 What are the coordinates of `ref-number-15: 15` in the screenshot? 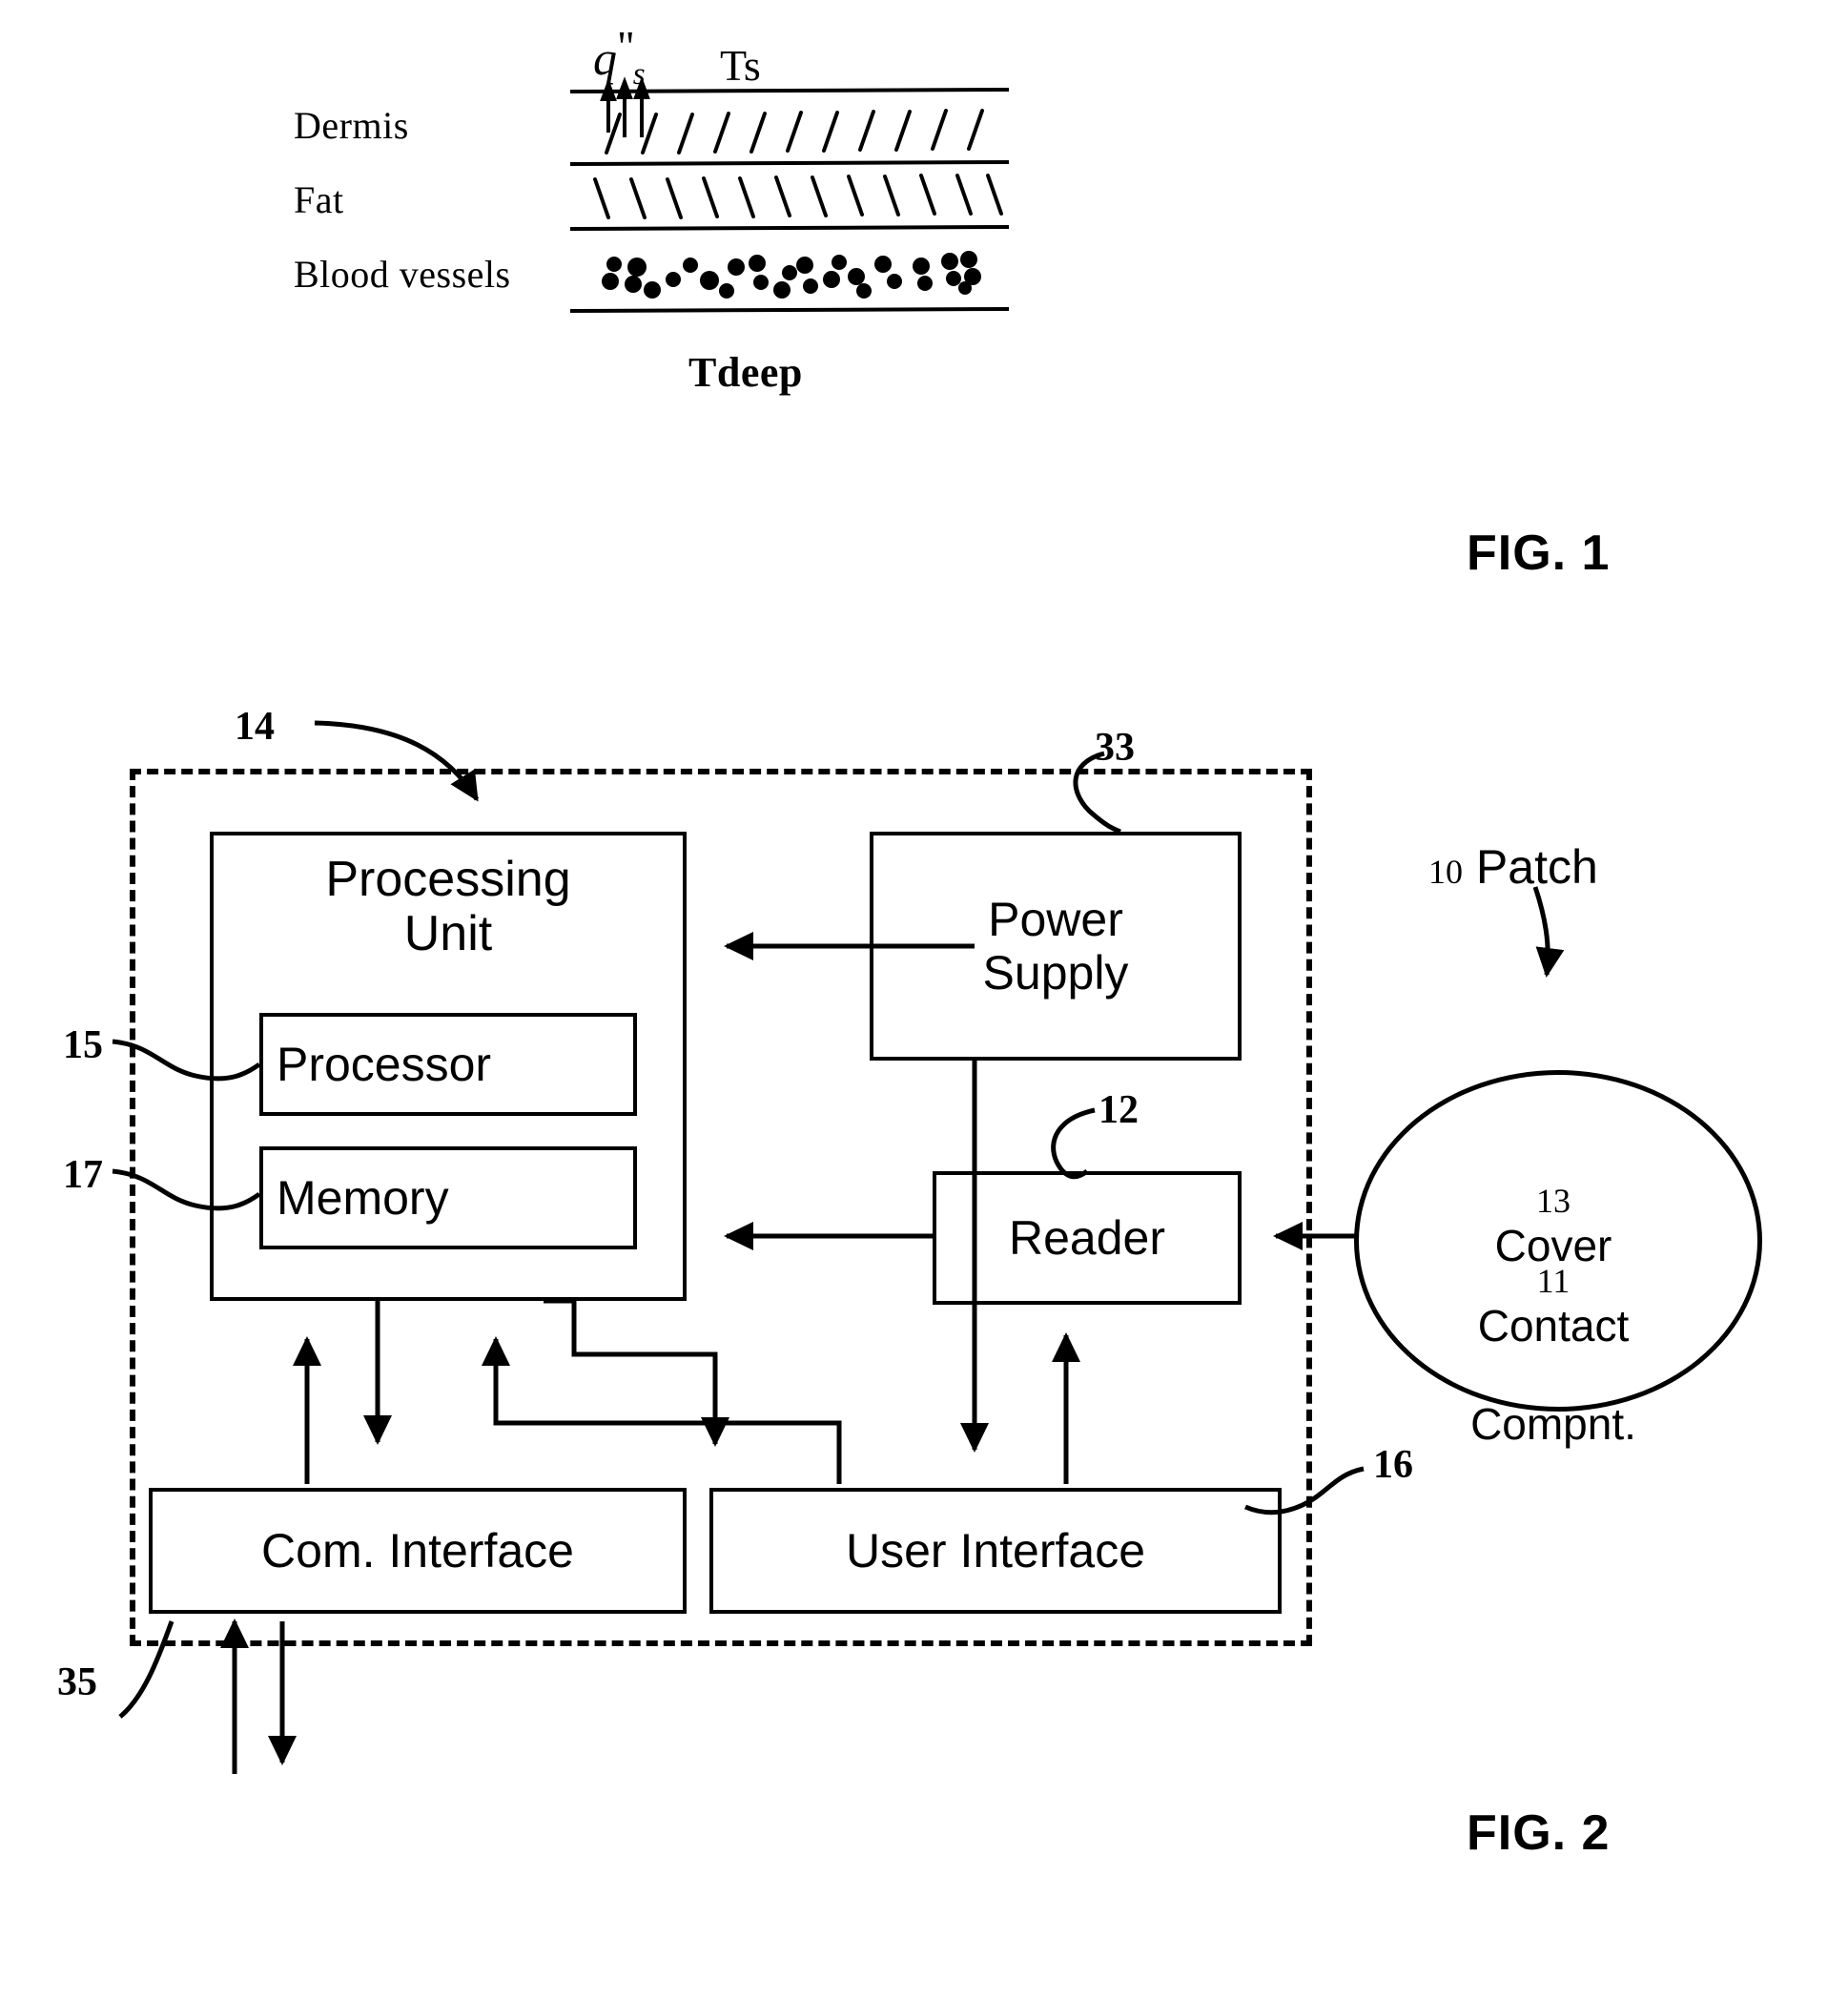 It's located at (83, 1045).